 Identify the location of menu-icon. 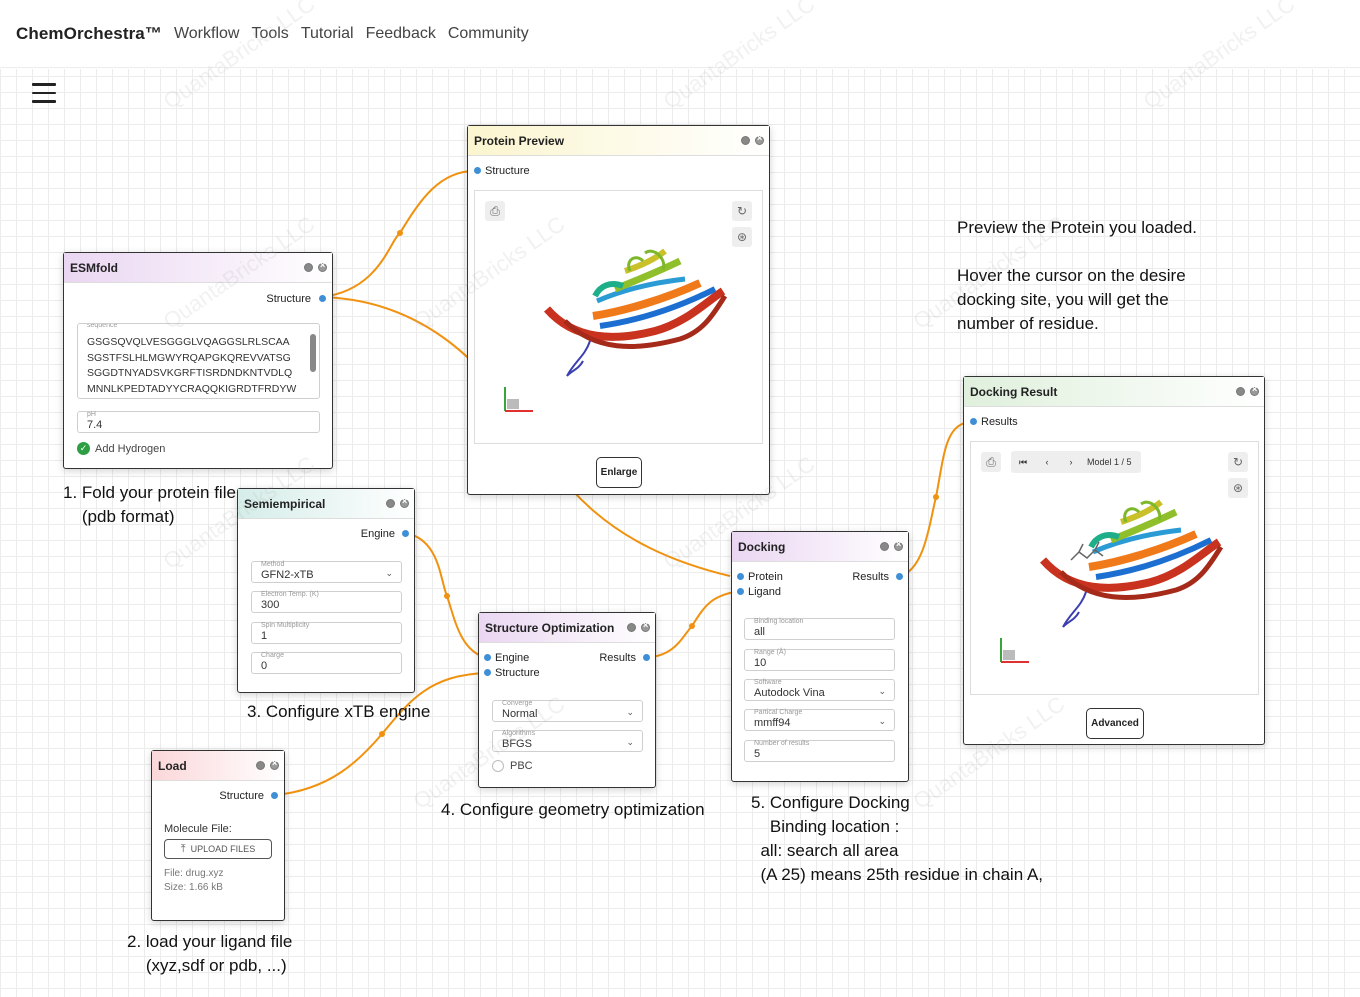
(44, 93).